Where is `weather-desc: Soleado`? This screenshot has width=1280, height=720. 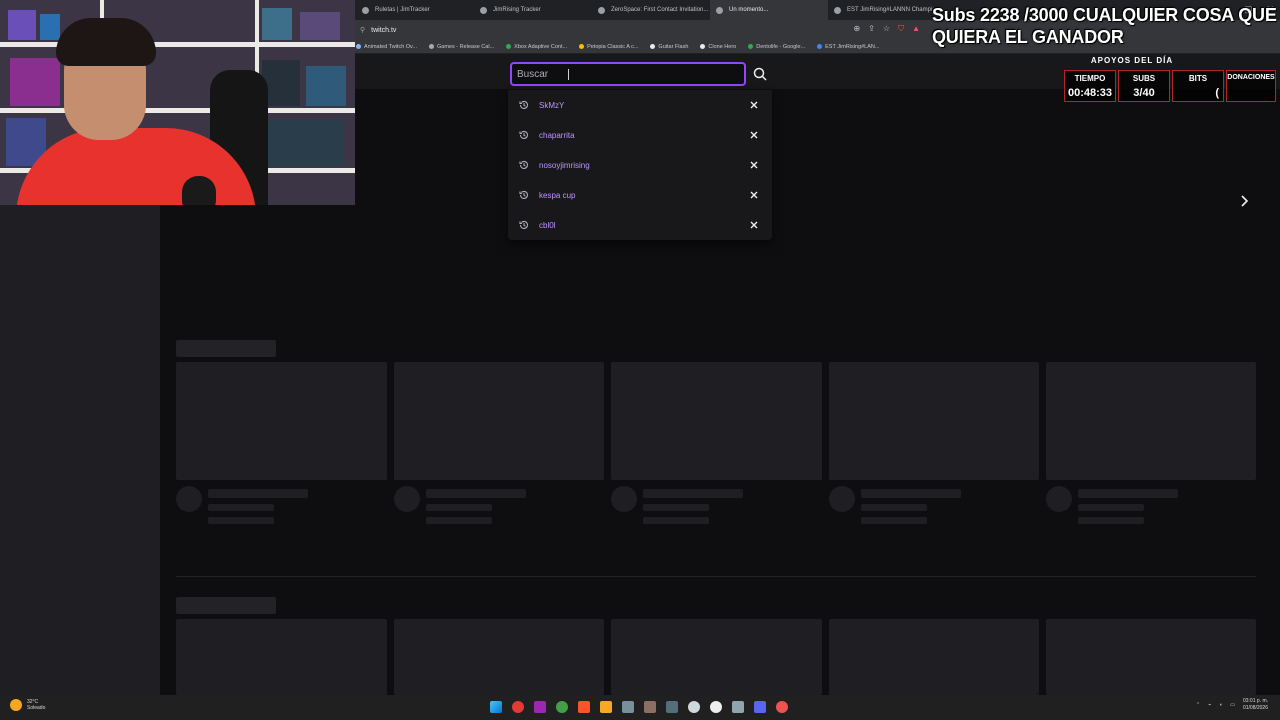 weather-desc: Soleado is located at coordinates (36, 708).